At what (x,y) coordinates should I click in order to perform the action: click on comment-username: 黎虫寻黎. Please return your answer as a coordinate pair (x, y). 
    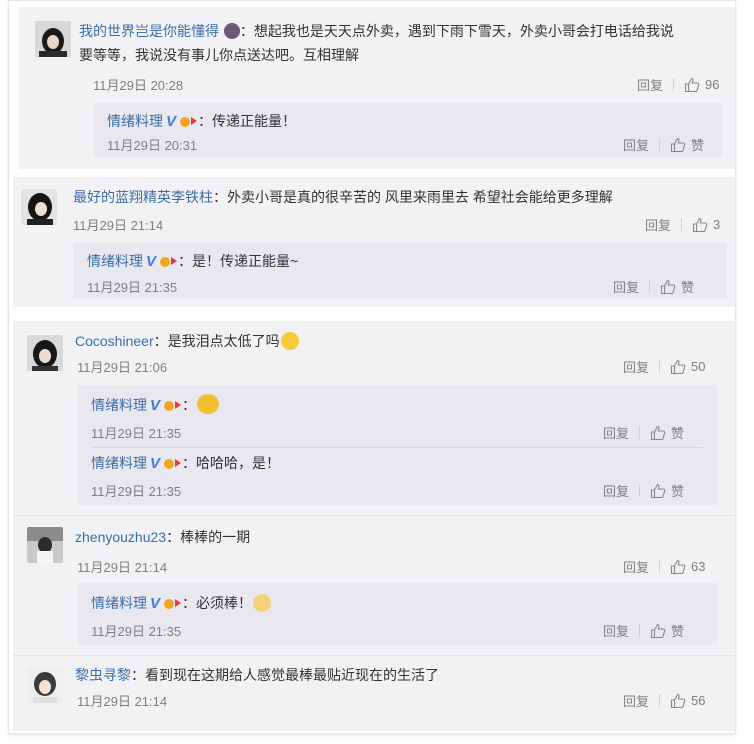
    Looking at the image, I should click on (103, 675).